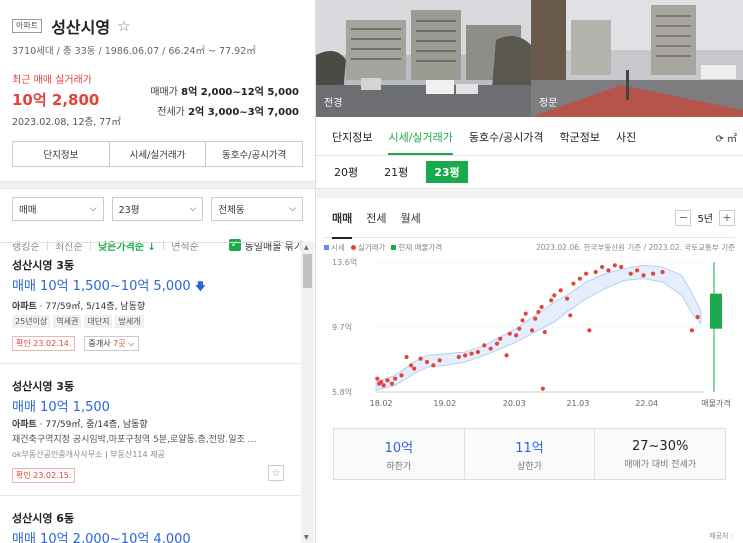 This screenshot has height=543, width=743. What do you see at coordinates (579, 137) in the screenshot?
I see `tab-school: 학군정보` at bounding box center [579, 137].